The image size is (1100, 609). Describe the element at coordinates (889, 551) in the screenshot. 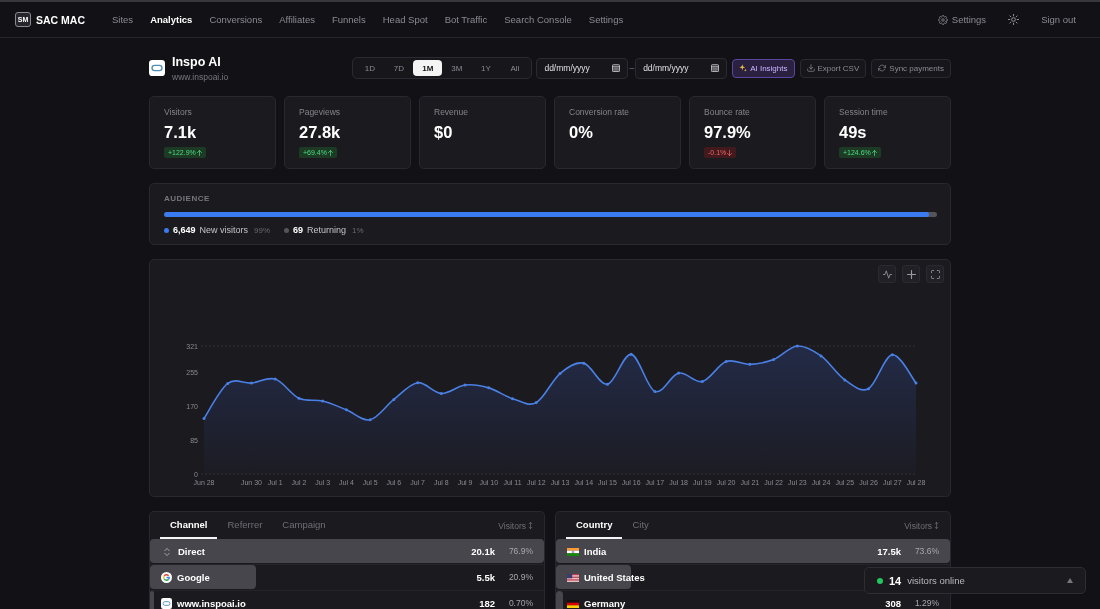

I see `row-visitors: 17.5k` at that location.